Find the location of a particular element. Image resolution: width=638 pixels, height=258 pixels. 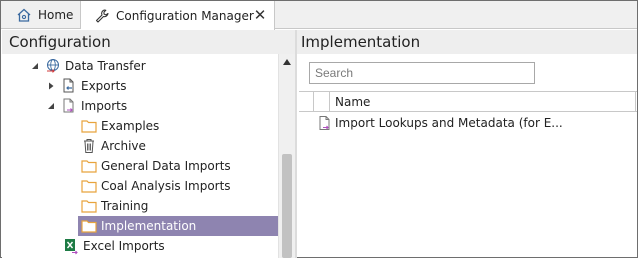

tree-item-training: Training is located at coordinates (117, 206).